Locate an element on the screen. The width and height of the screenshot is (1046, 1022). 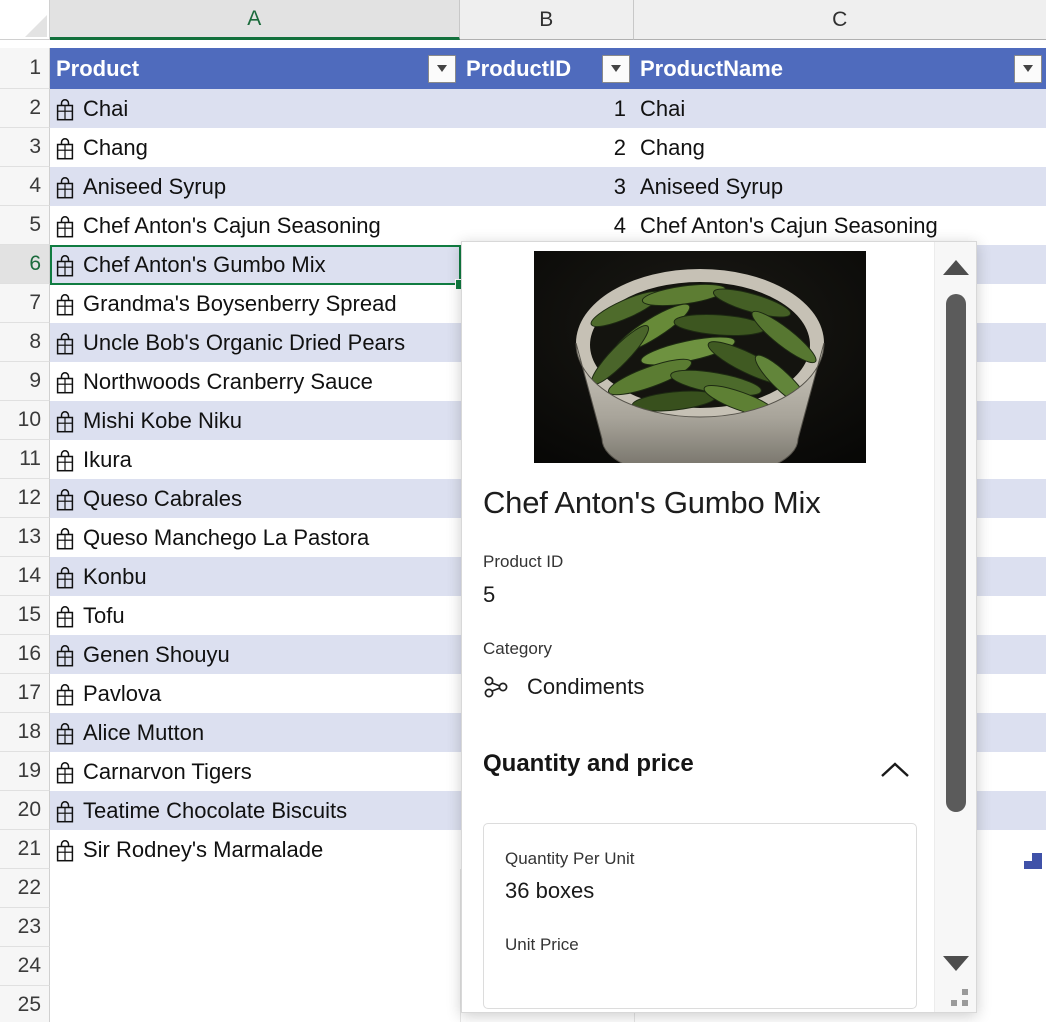
cell-product: Chef Anton's Gumbo Mix is located at coordinates (255, 264).